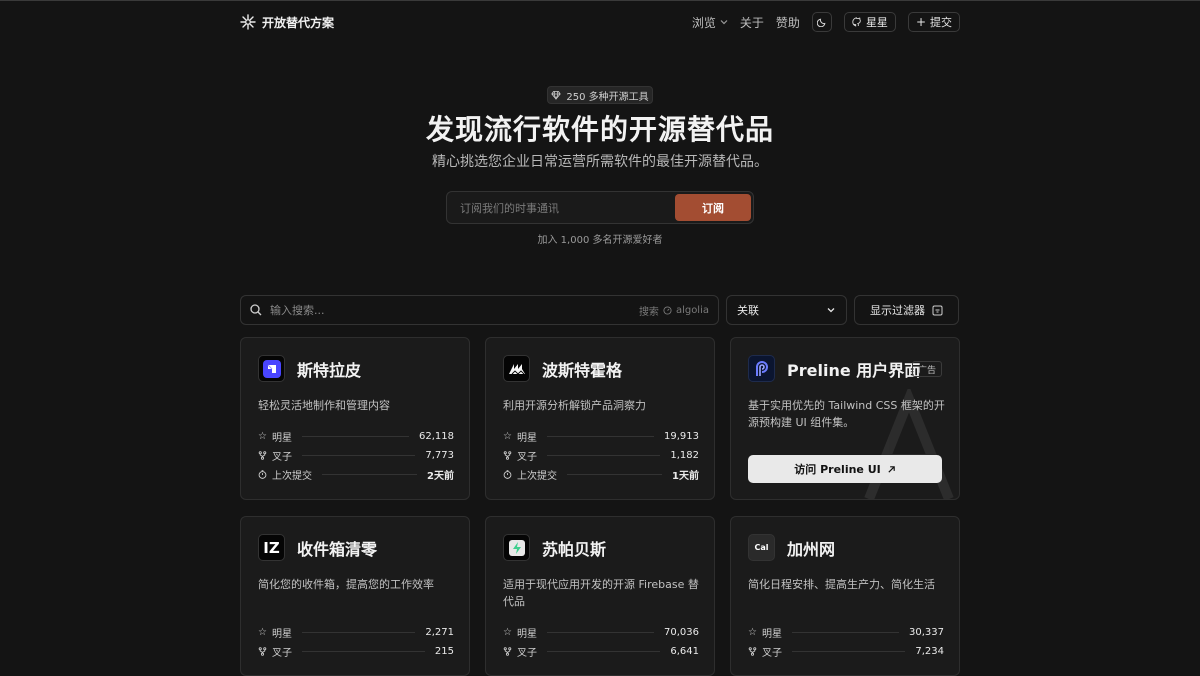  I want to click on gem-icon, so click(556, 95).